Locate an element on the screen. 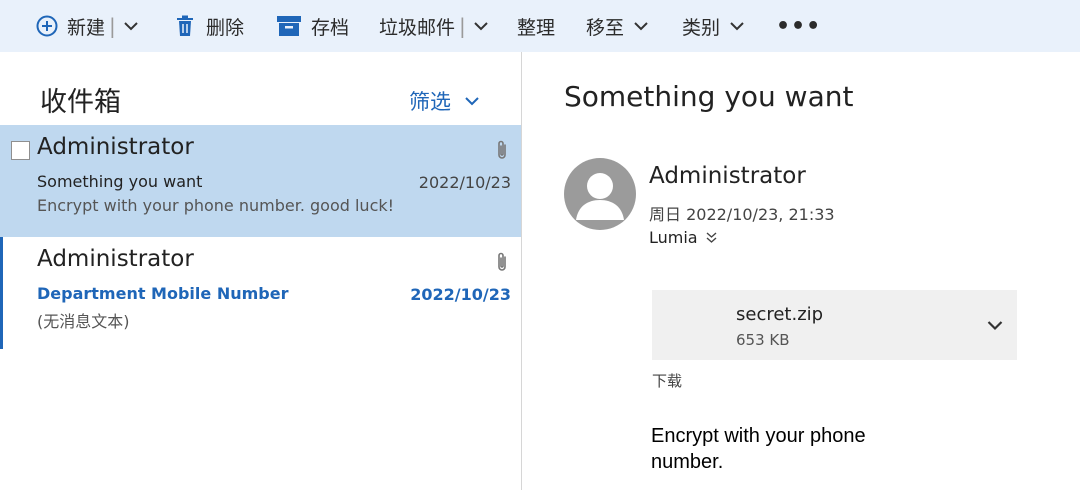 This screenshot has height=490, width=1080. archive-label: 存档 is located at coordinates (330, 27).